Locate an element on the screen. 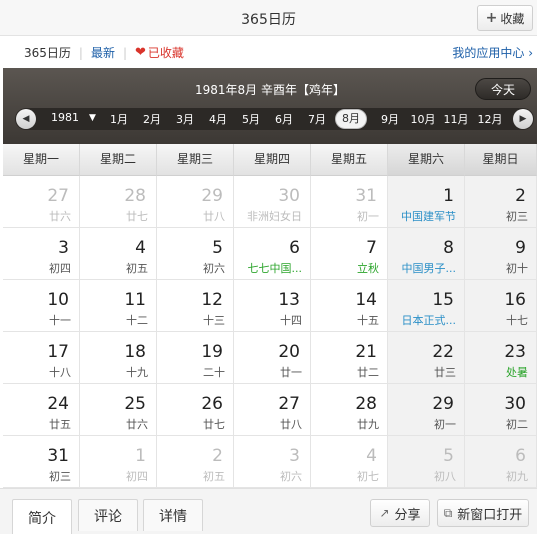  day-cell: 10 十一 is located at coordinates (41, 306).